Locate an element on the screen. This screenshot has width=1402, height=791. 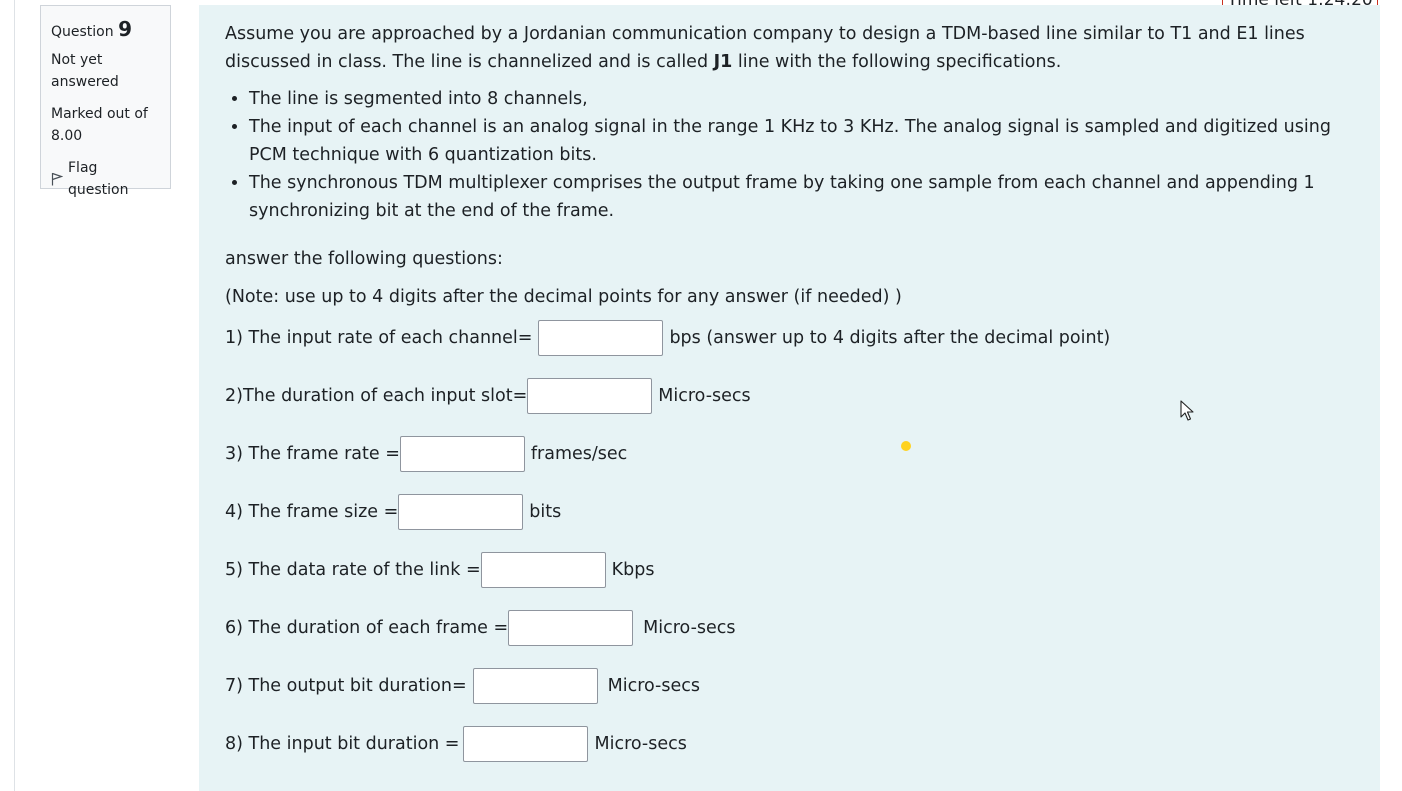
question-number: Question 9 is located at coordinates (105, 30).